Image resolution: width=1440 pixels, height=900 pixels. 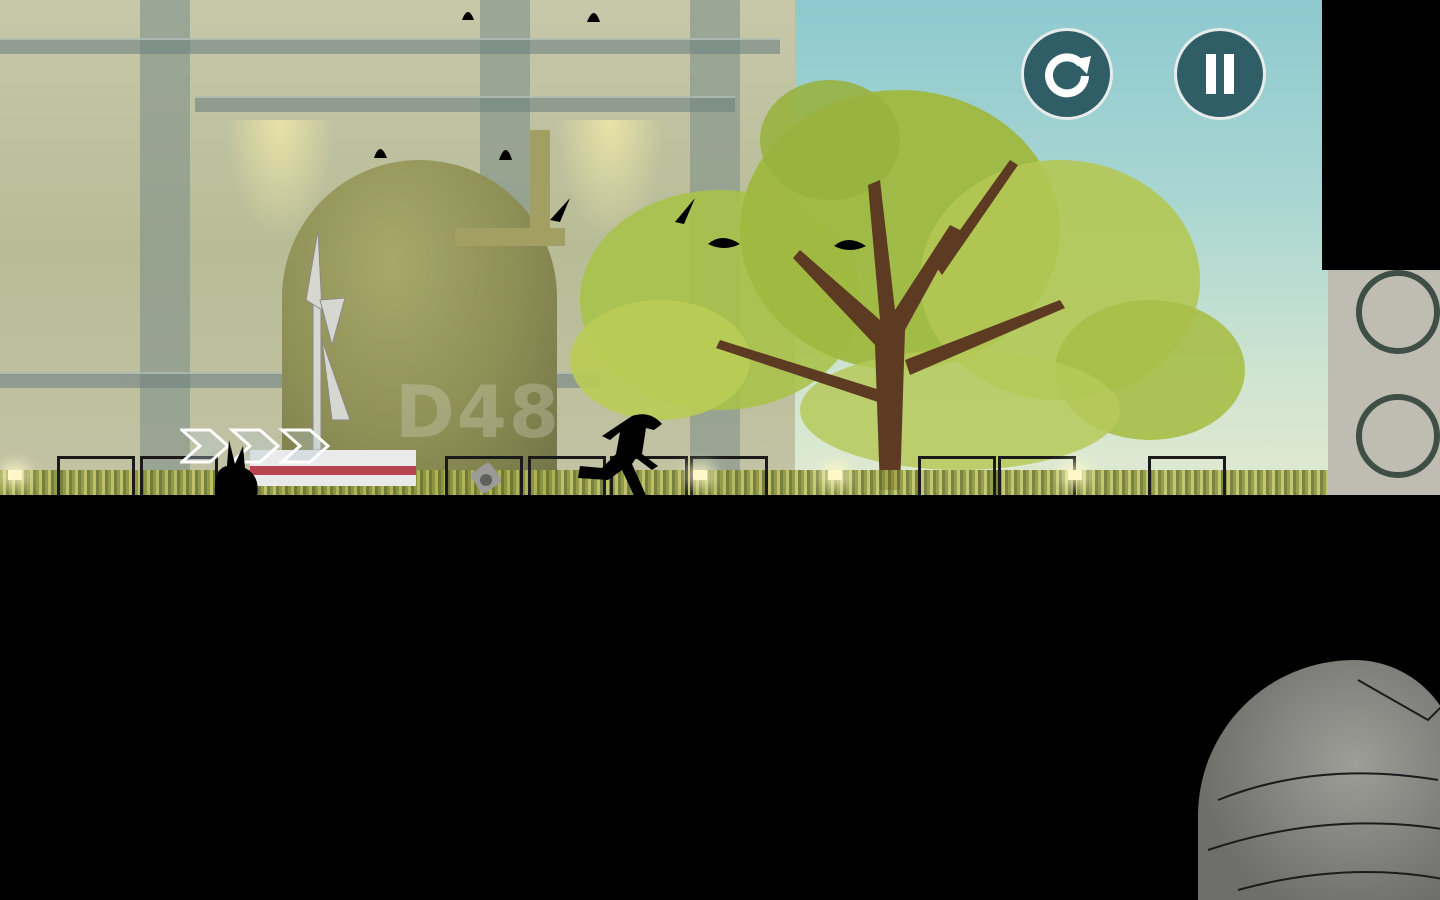 What do you see at coordinates (1381, 135) in the screenshot?
I see `overhang-wall` at bounding box center [1381, 135].